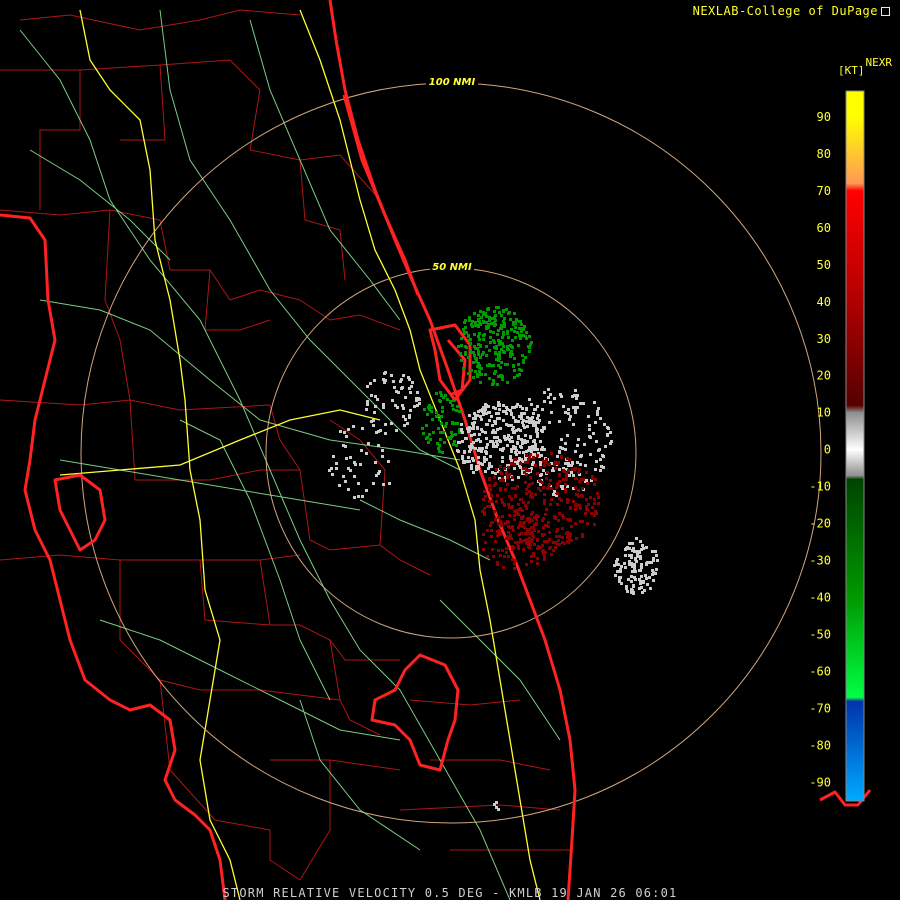 The image size is (900, 900). I want to click on credit-label: NEXLAB-College of DuPage, so click(791, 11).